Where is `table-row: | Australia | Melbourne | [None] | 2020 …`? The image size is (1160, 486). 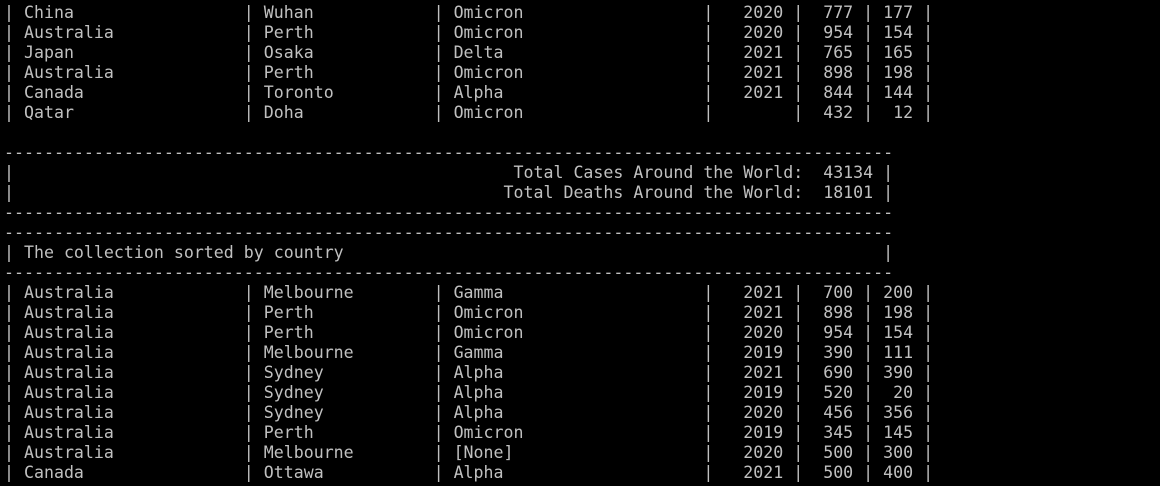
table-row: | Australia | Melbourne | [None] | 2020 … is located at coordinates (469, 452).